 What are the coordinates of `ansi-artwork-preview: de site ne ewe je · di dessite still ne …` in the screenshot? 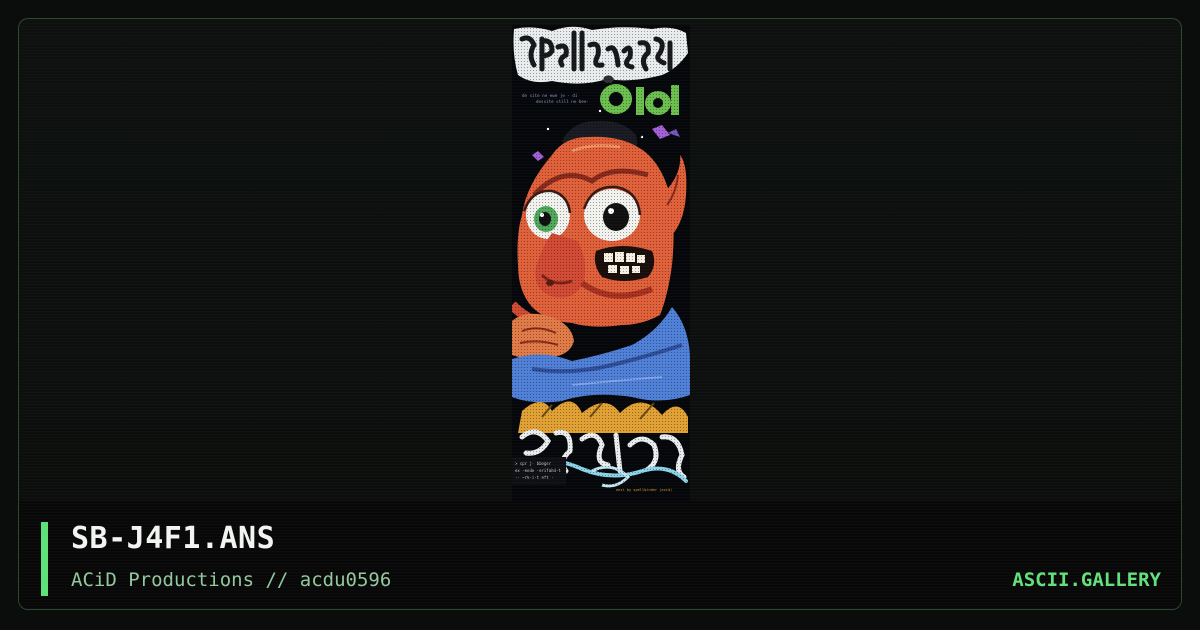 It's located at (601, 263).